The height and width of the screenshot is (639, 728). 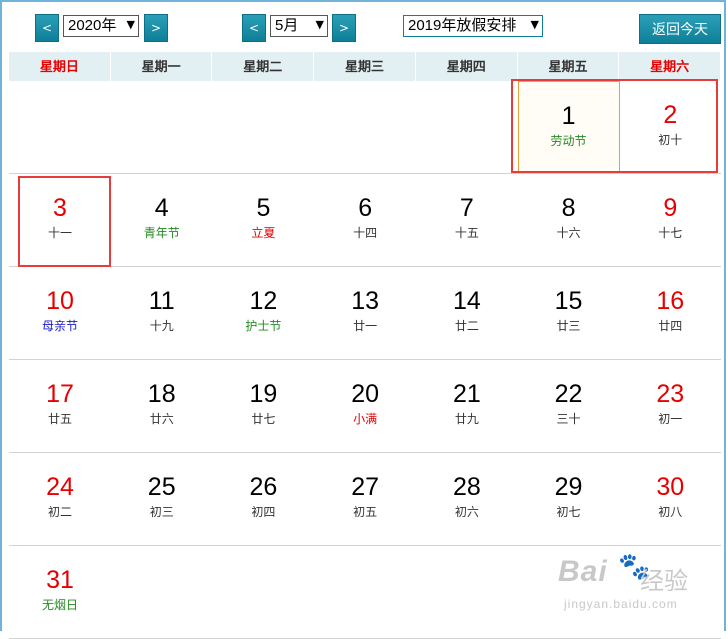 I want to click on day-cell: 1 劳动节, so click(x=568, y=127).